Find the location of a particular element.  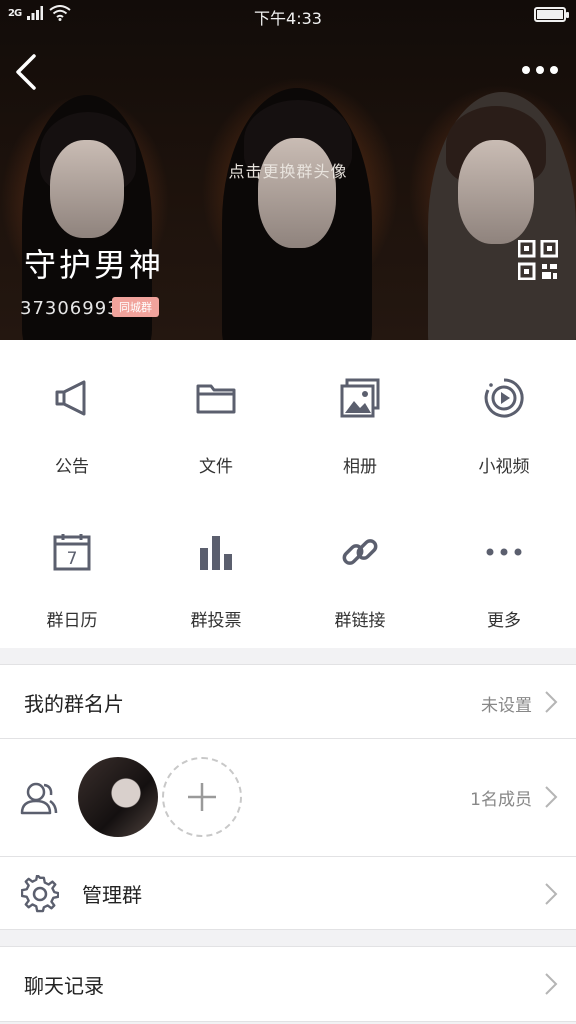

change-avatar-hint: 点击更换群头像 is located at coordinates (288, 170).